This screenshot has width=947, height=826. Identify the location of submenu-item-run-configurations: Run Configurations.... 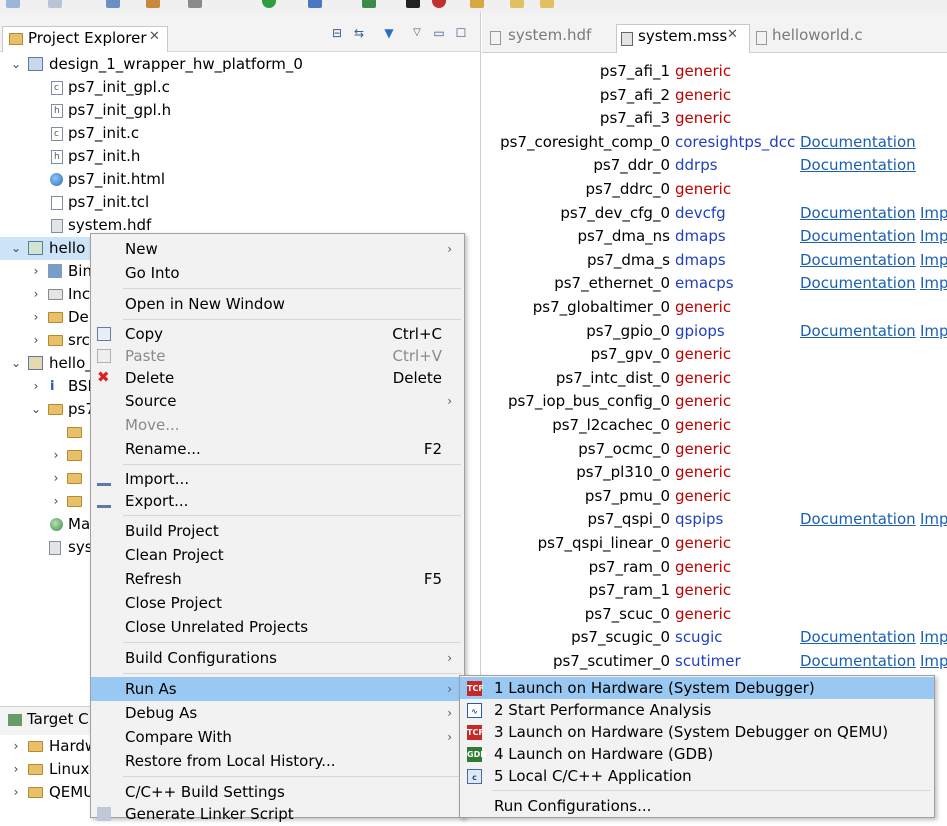
(697, 806).